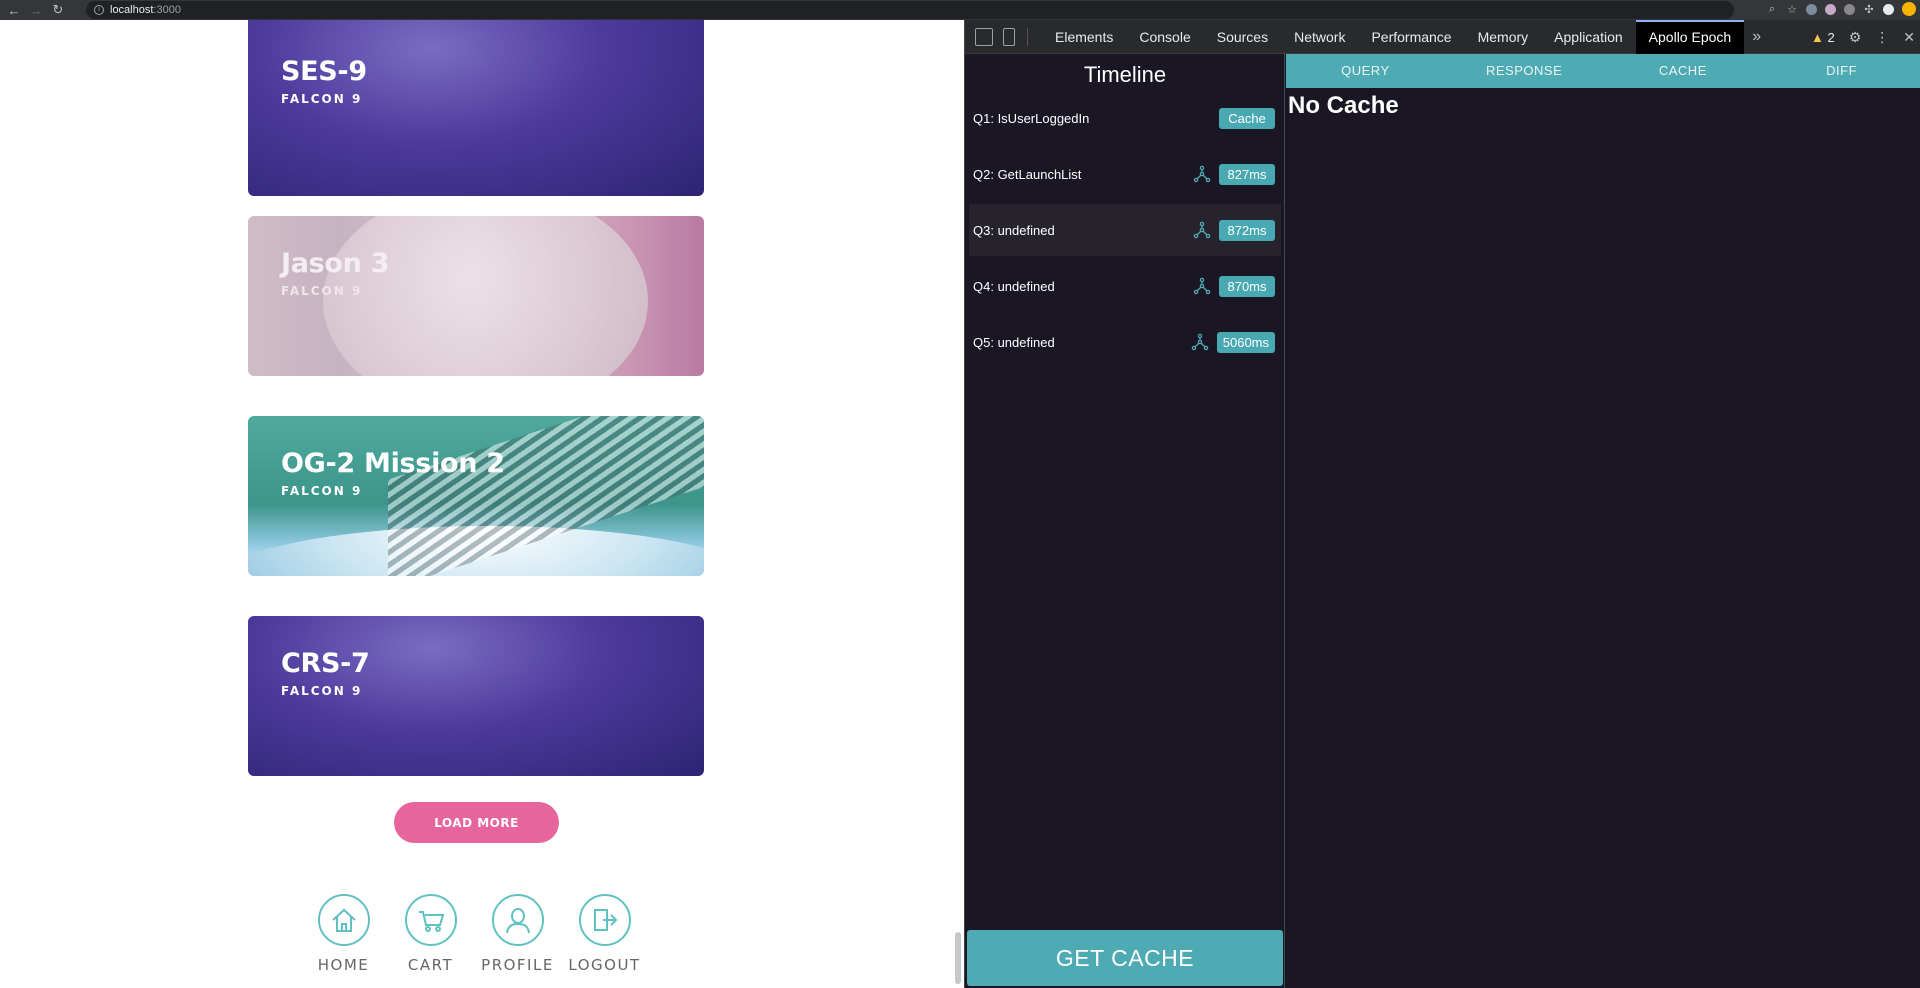 This screenshot has width=1920, height=988. What do you see at coordinates (99, 10) in the screenshot?
I see `info-icon: i` at bounding box center [99, 10].